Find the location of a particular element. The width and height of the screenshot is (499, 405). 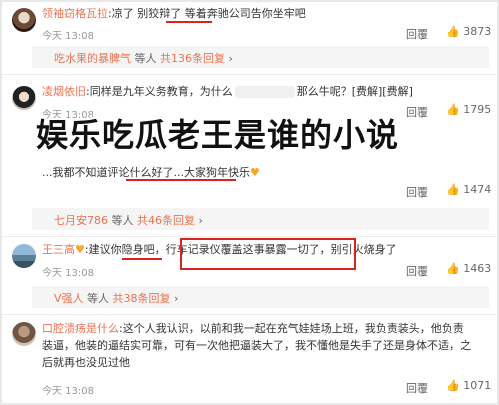

username: 王三高 is located at coordinates (58, 249).